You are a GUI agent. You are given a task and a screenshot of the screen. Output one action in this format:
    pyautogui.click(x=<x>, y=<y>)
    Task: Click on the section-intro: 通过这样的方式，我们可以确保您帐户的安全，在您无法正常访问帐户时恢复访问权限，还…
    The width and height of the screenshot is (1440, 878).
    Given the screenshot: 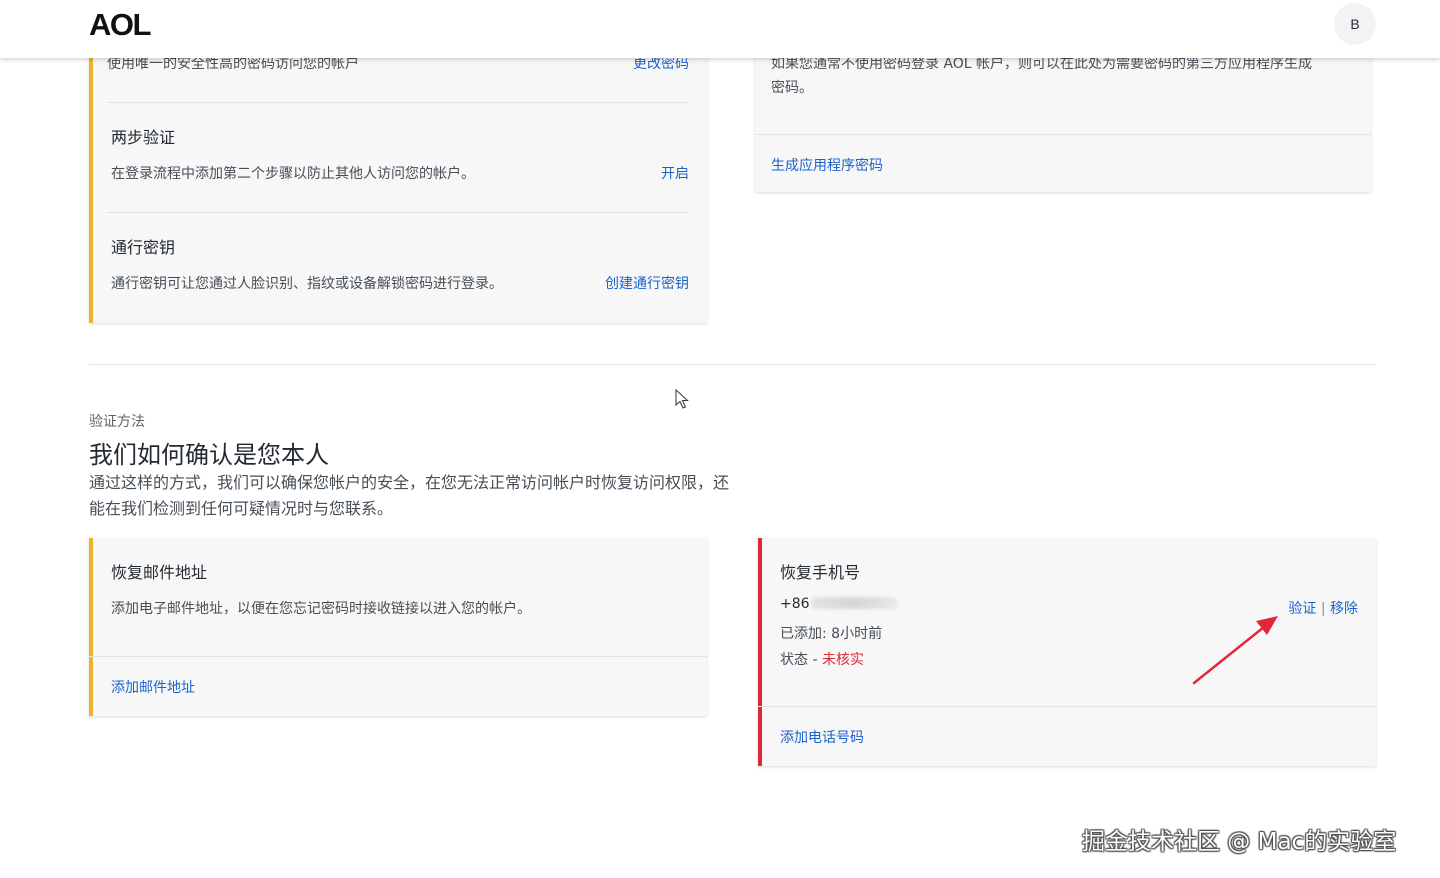 What is the action you would take?
    pyautogui.click(x=409, y=495)
    